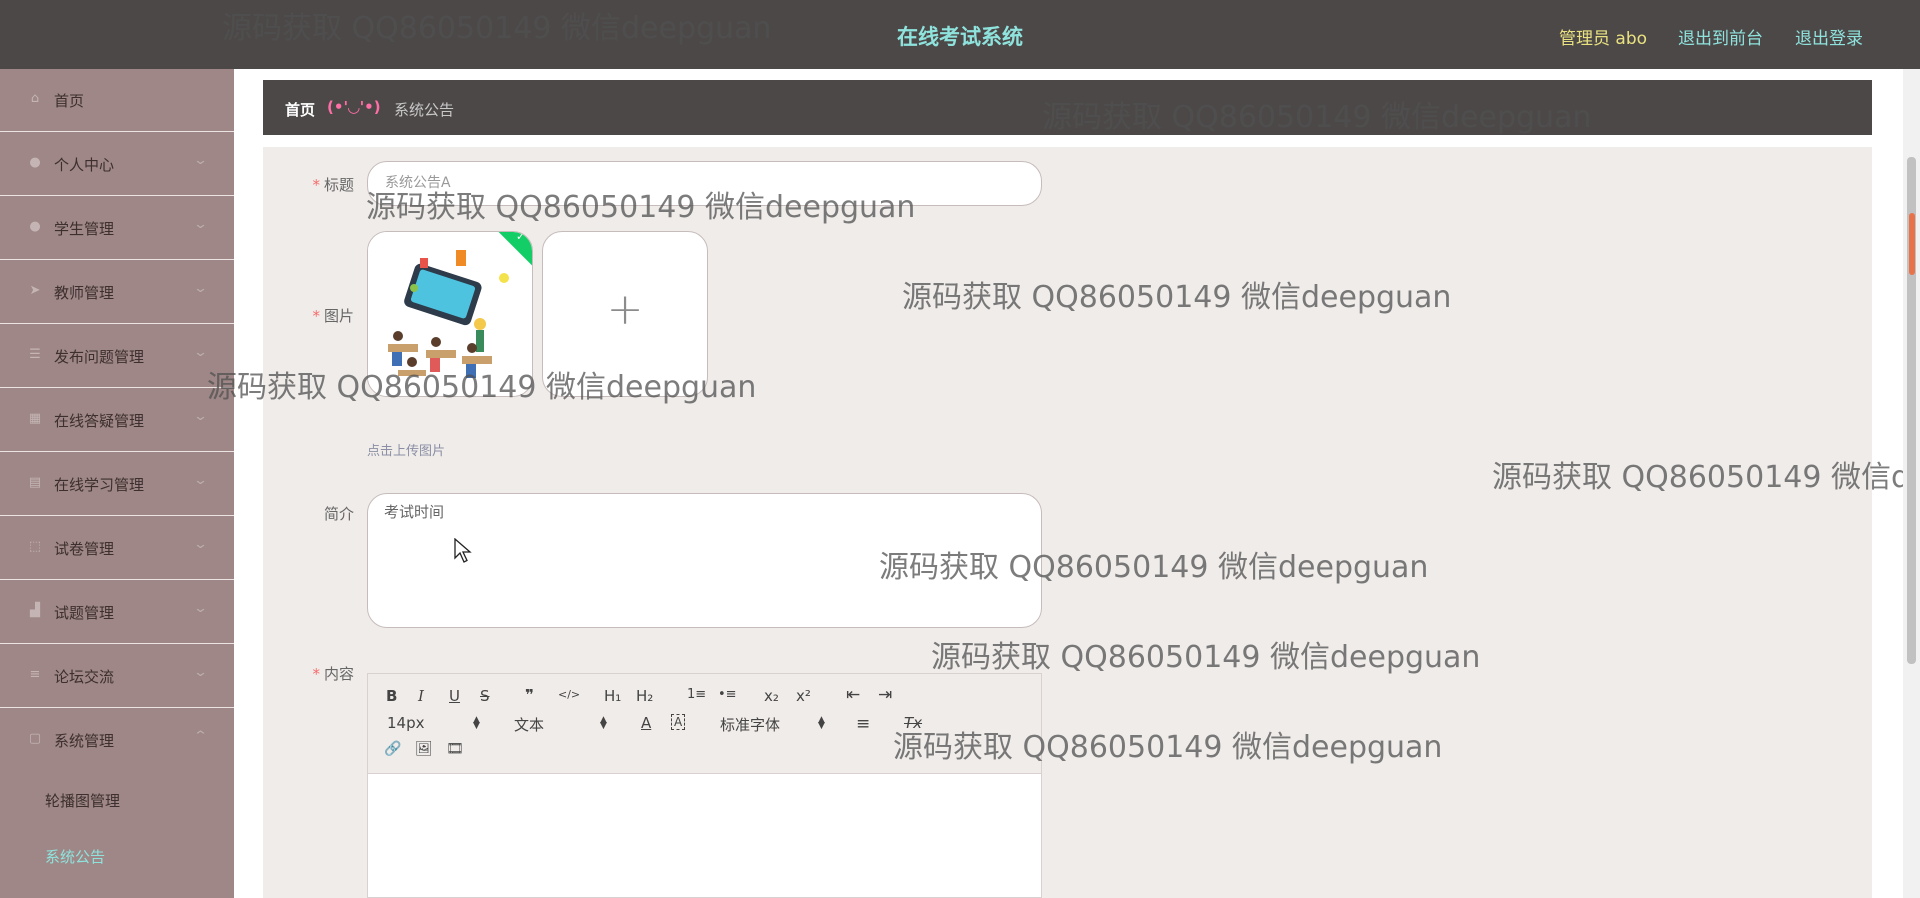  I want to click on title-input: 系统公告A, so click(704, 183).